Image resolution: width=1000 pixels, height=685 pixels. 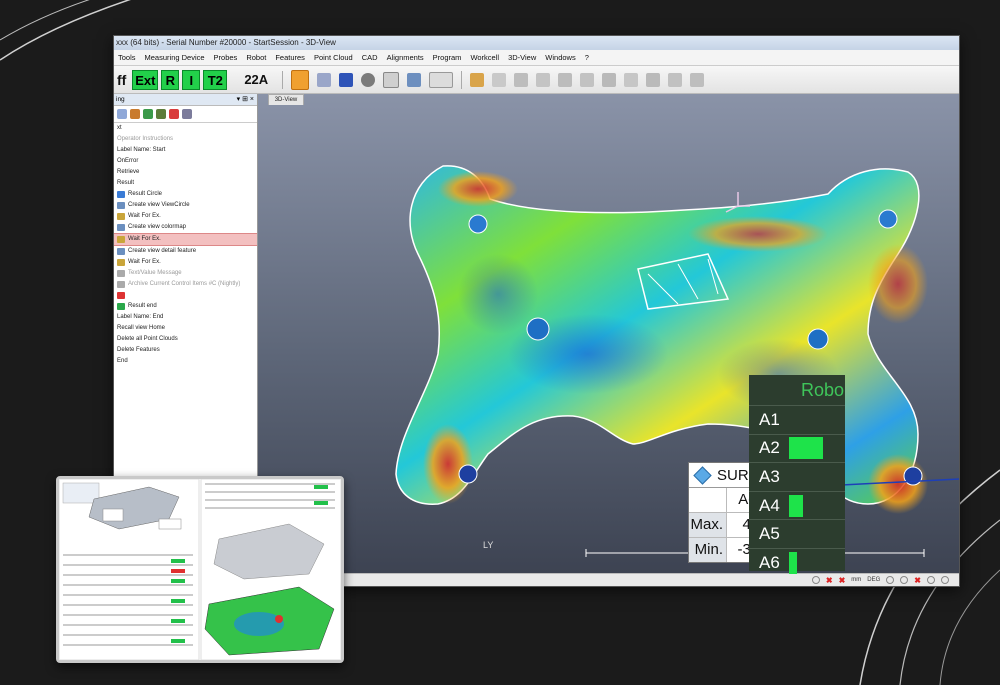 I want to click on menu-tools: Tools, so click(x=127, y=57).